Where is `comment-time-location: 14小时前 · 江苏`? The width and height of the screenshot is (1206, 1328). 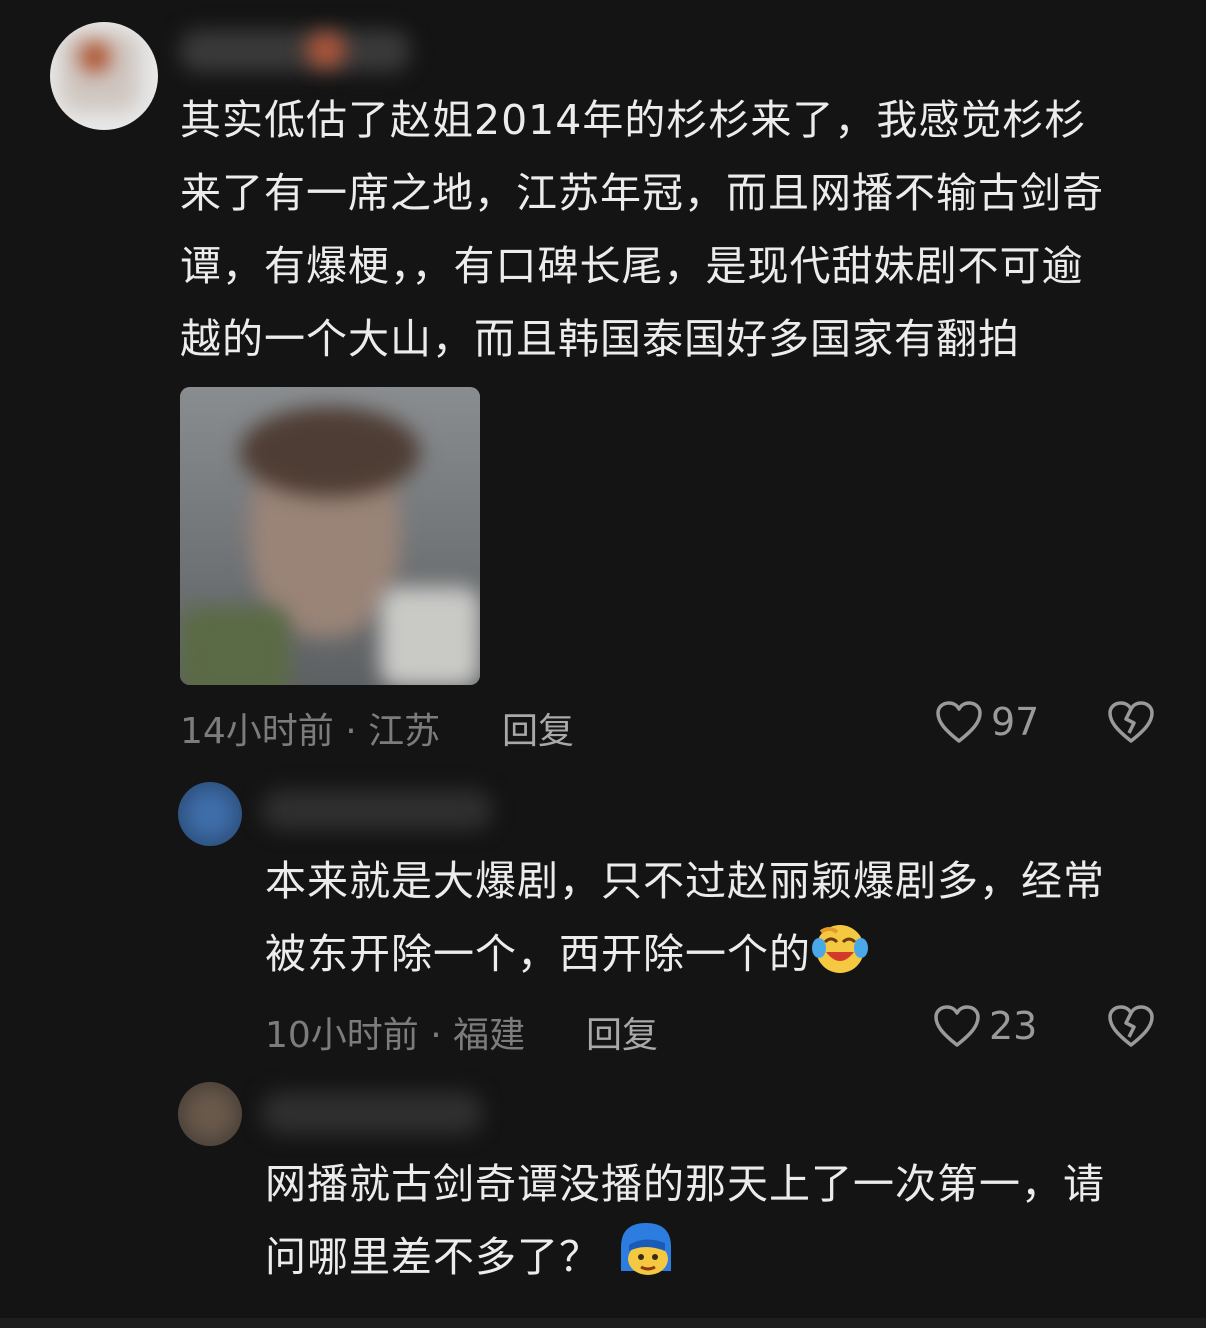
comment-time-location: 14小时前 · 江苏 is located at coordinates (310, 731).